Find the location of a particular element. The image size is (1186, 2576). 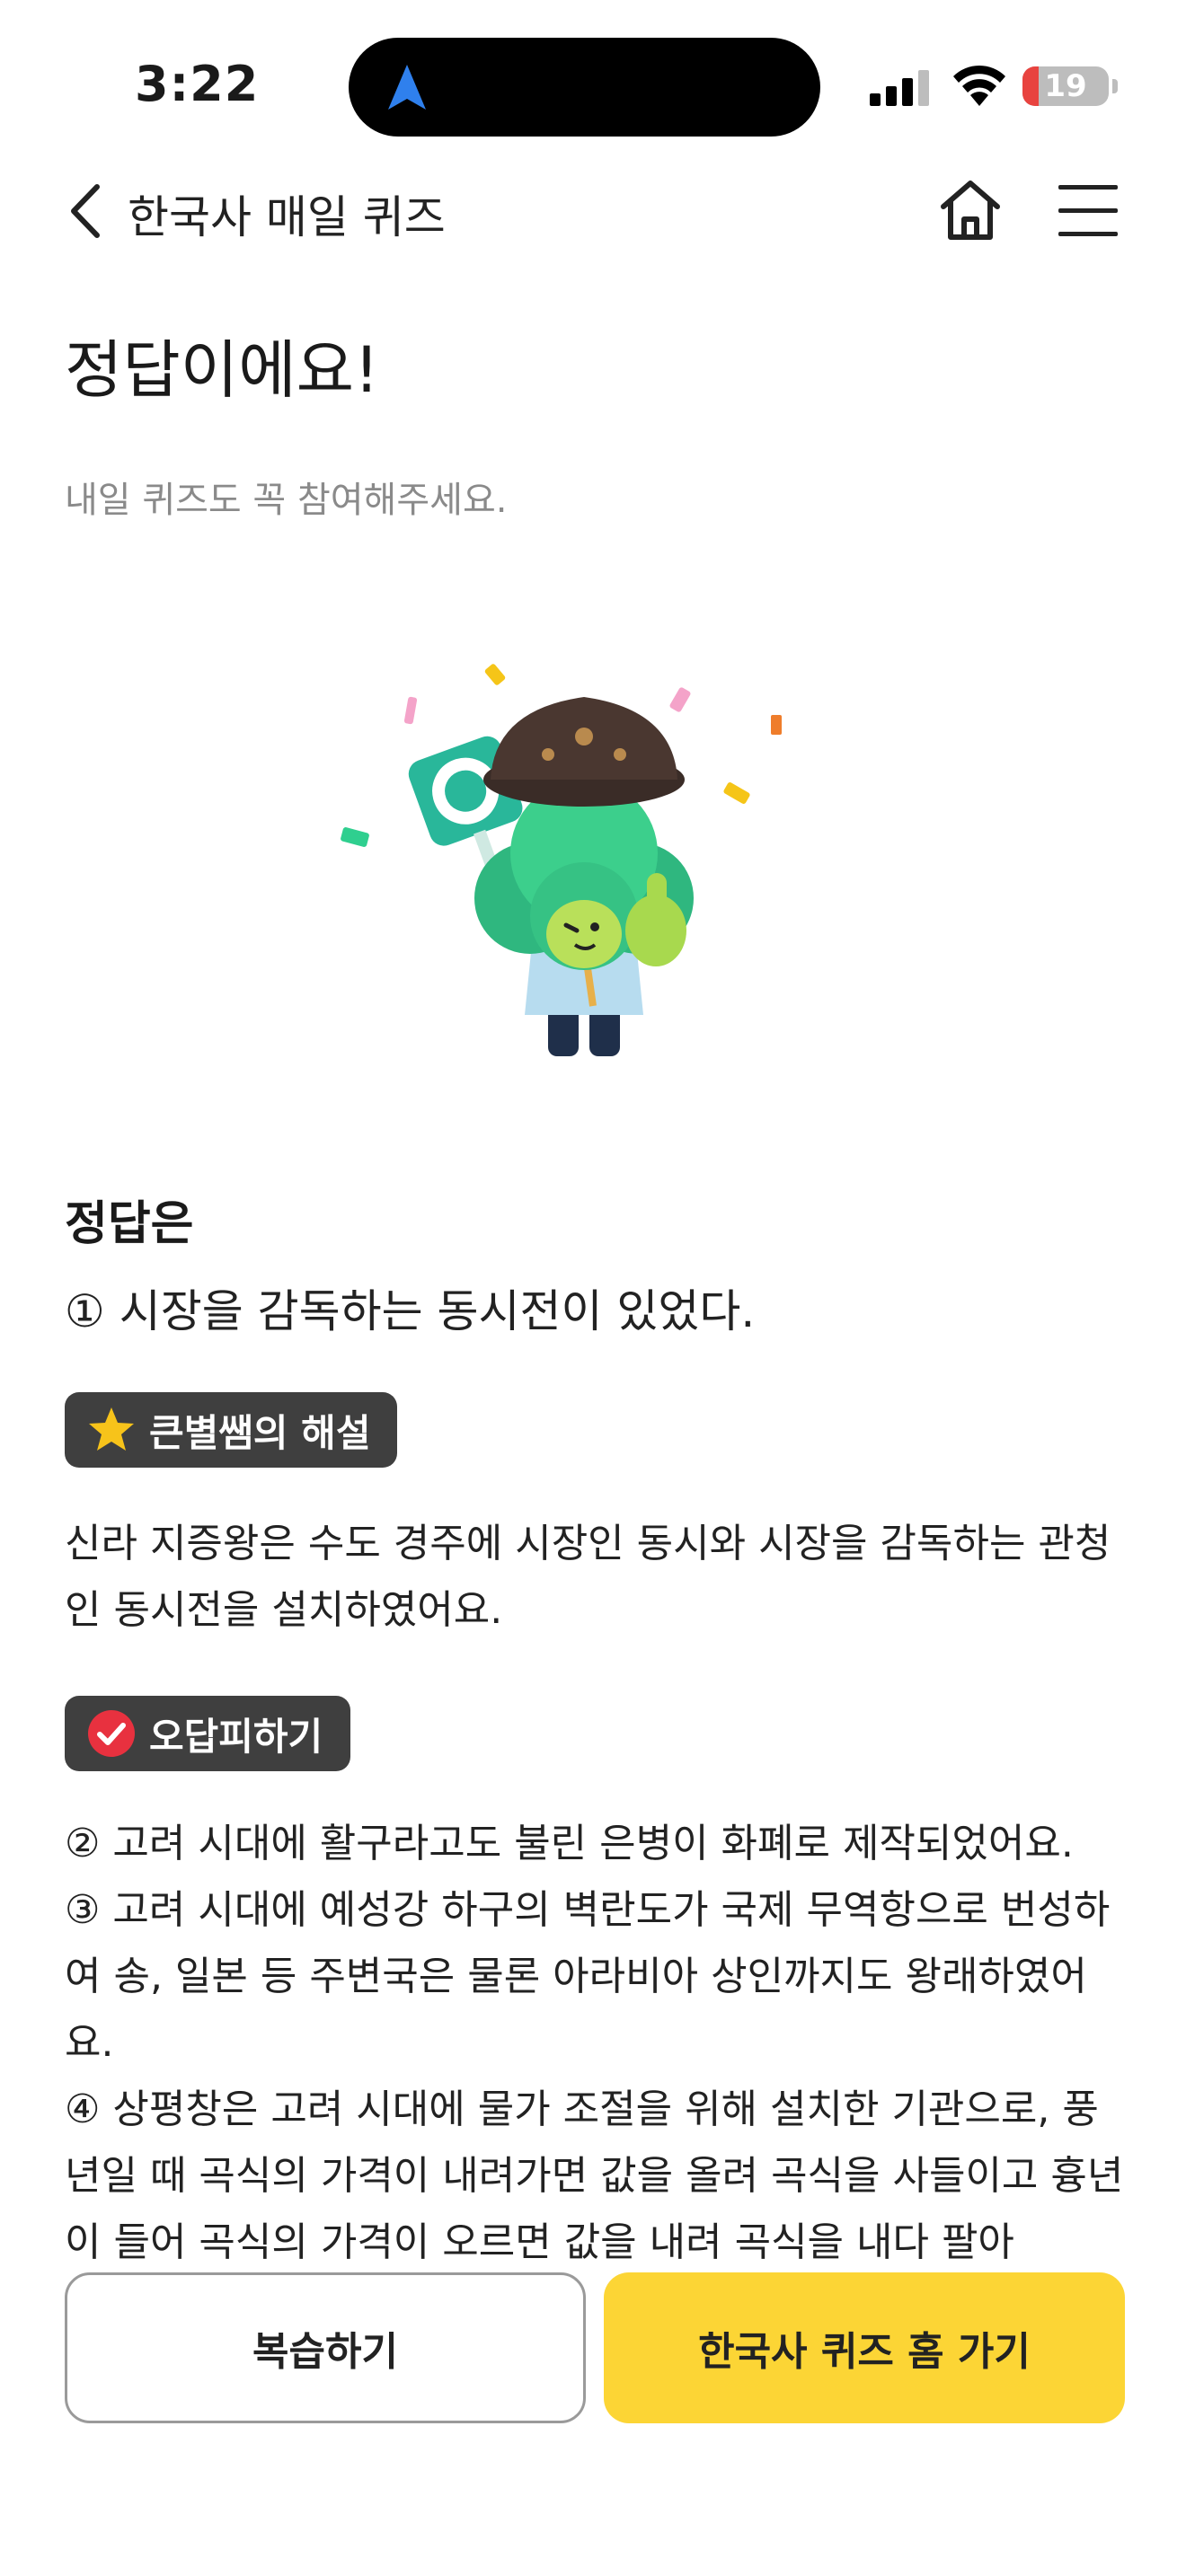

wrong-answers-badge: 오답피하기 is located at coordinates (207, 1733).